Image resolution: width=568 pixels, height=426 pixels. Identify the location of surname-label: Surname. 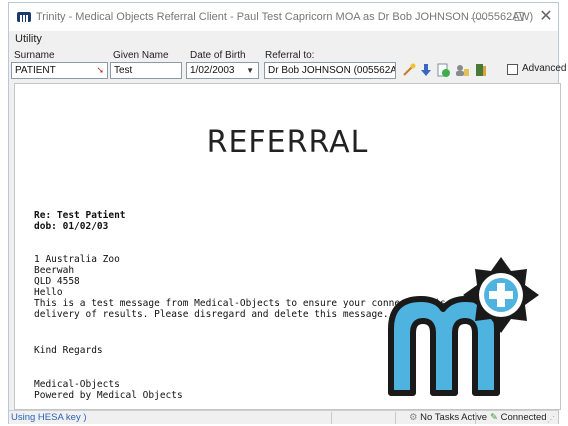
(34, 55).